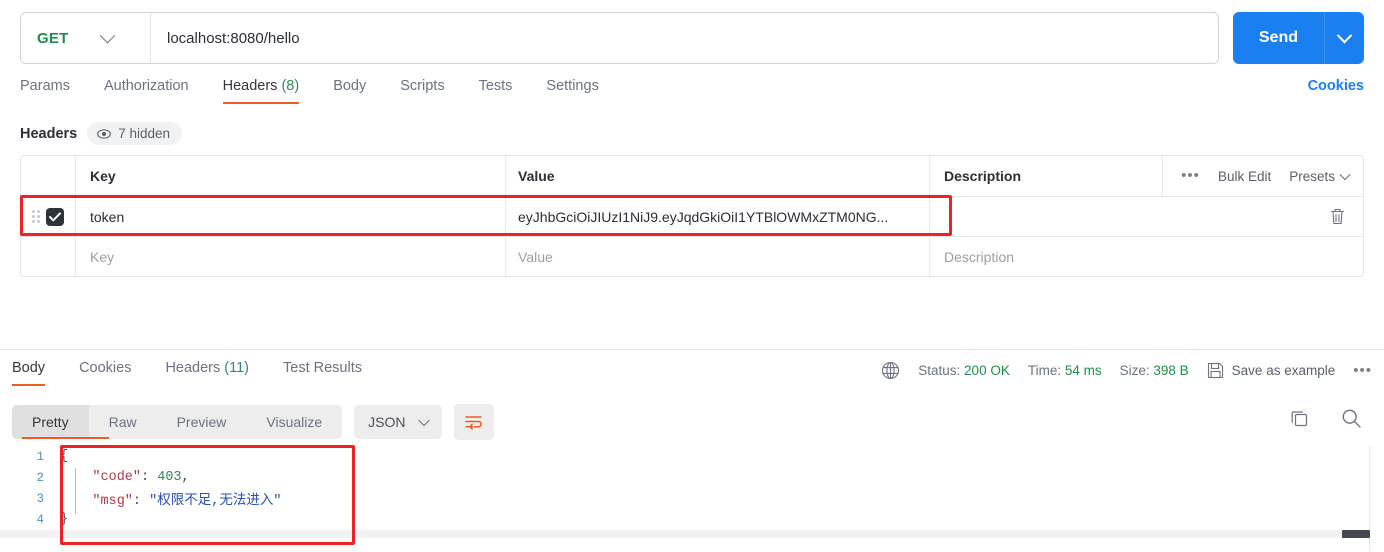 The width and height of the screenshot is (1384, 552). What do you see at coordinates (48, 256) in the screenshot?
I see `placeholder-grip-cell` at bounding box center [48, 256].